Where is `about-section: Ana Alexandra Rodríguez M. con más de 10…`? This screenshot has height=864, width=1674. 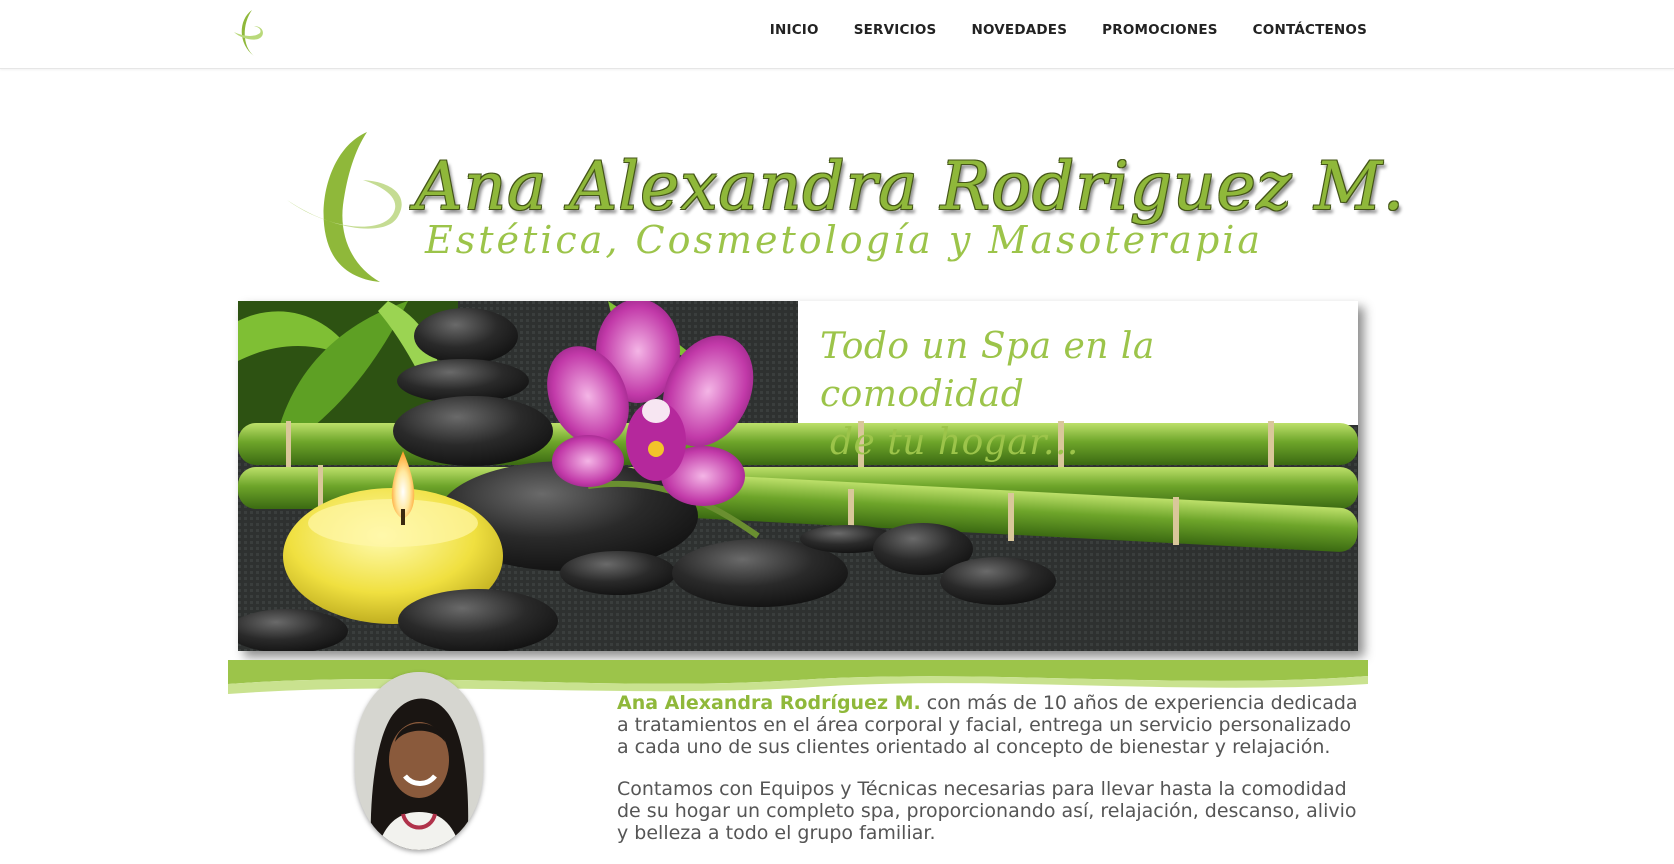
about-section: Ana Alexandra Rodríguez M. con más de 10… is located at coordinates (992, 778).